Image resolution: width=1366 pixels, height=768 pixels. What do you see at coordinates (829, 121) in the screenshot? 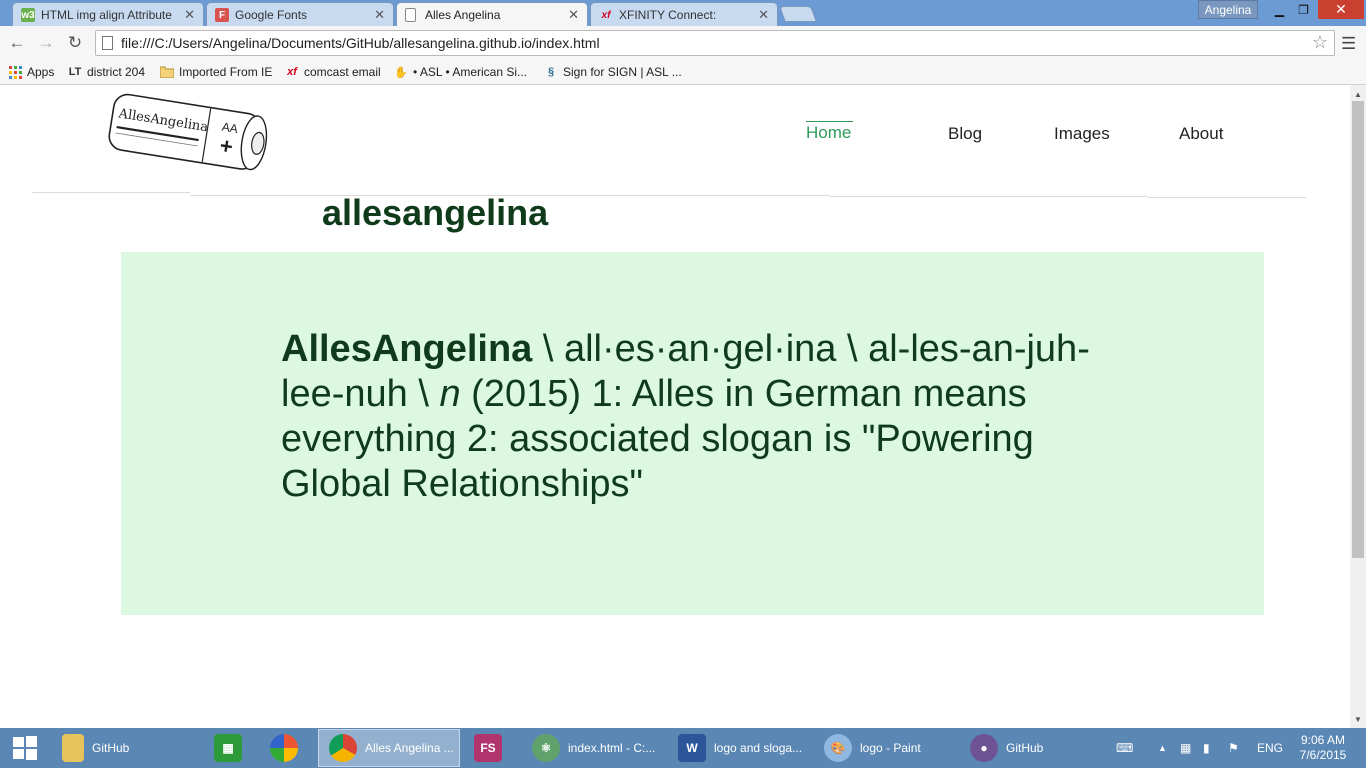
I see `active-nav-indicator` at bounding box center [829, 121].